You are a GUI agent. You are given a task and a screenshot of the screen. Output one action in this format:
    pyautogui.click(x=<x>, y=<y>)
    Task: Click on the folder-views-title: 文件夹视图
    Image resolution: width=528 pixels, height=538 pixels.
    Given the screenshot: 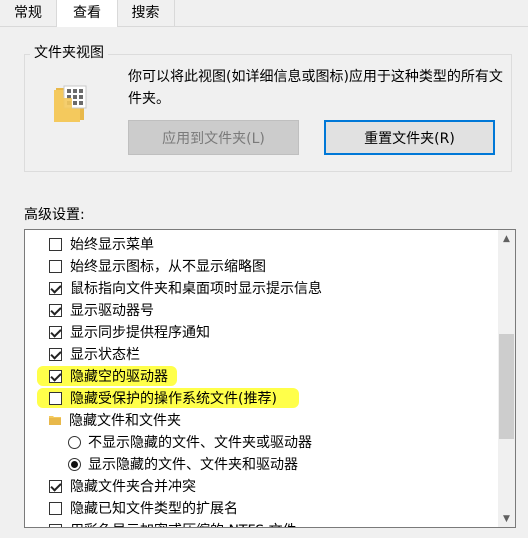 What is the action you would take?
    pyautogui.click(x=69, y=53)
    